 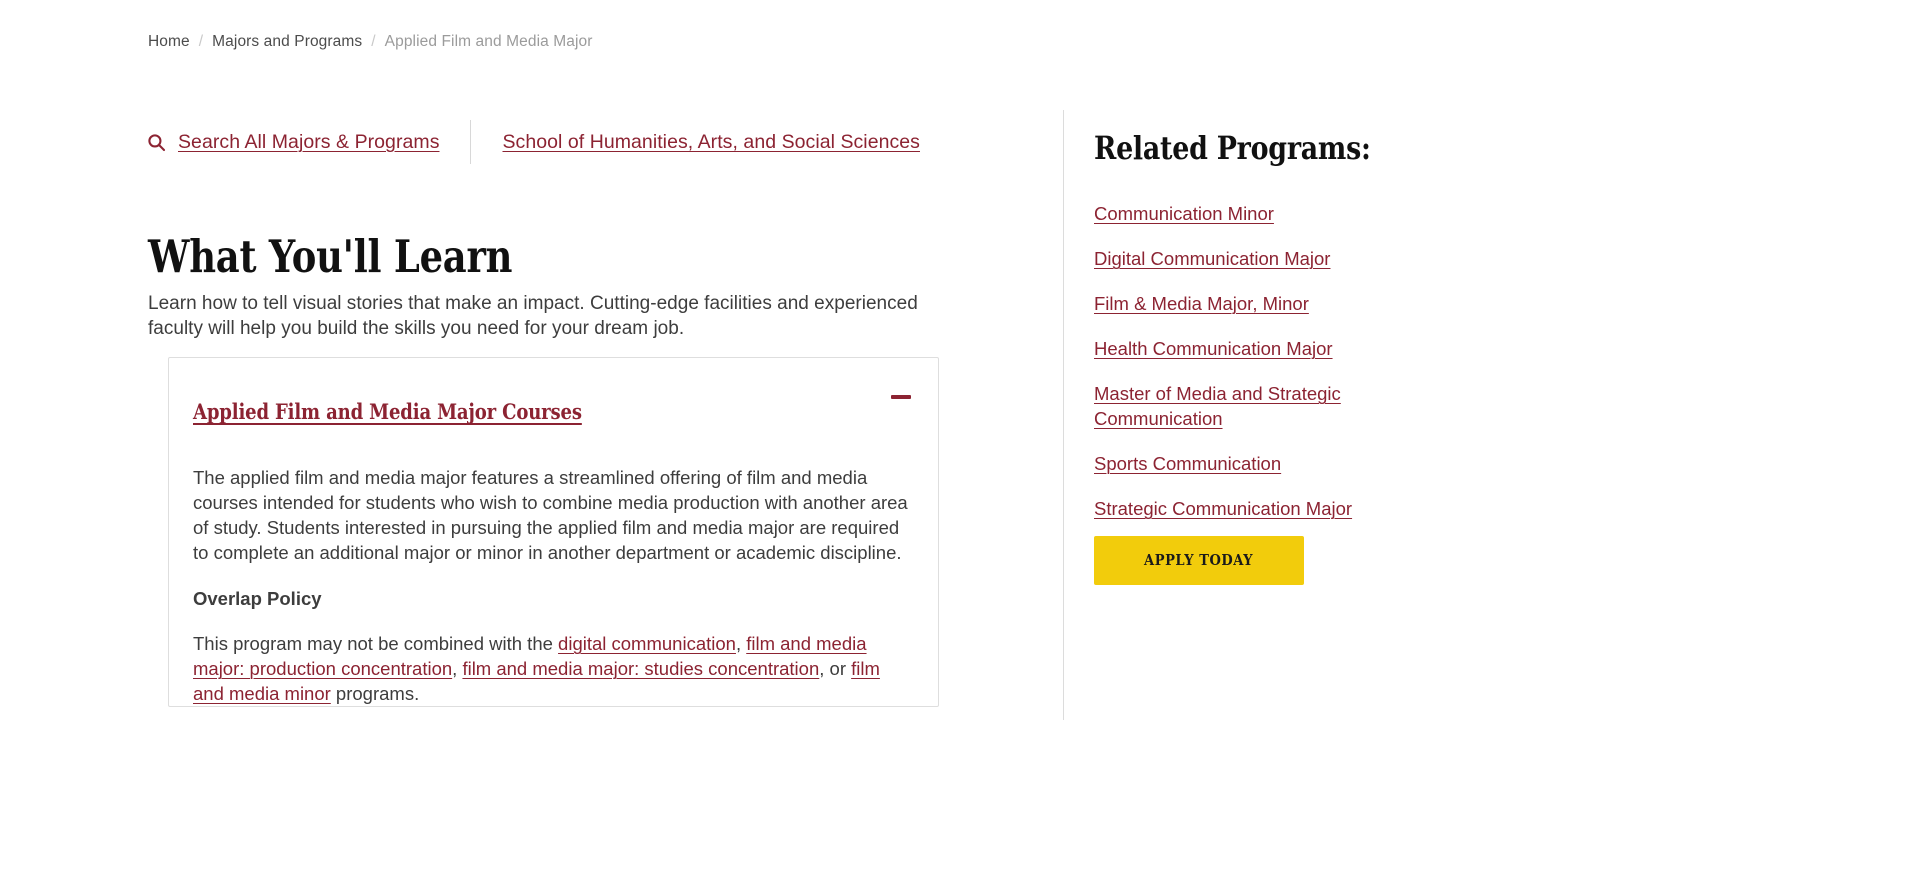 I want to click on policy-sep-3: programs., so click(x=375, y=694).